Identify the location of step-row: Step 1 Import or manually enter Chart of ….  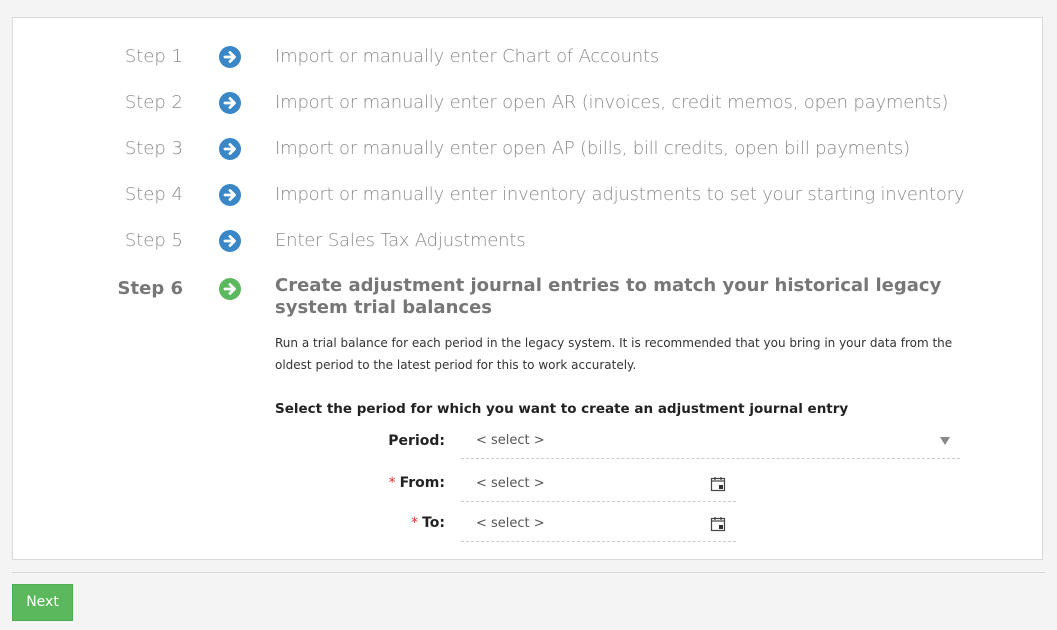
(527, 57).